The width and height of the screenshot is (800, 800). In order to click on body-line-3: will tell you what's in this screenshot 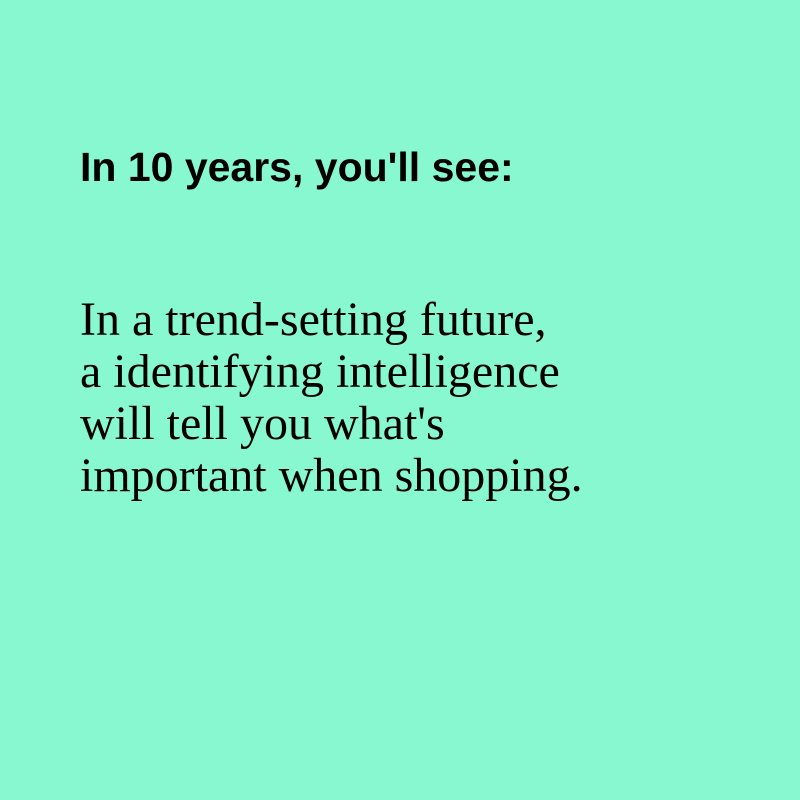, I will do `click(262, 423)`.